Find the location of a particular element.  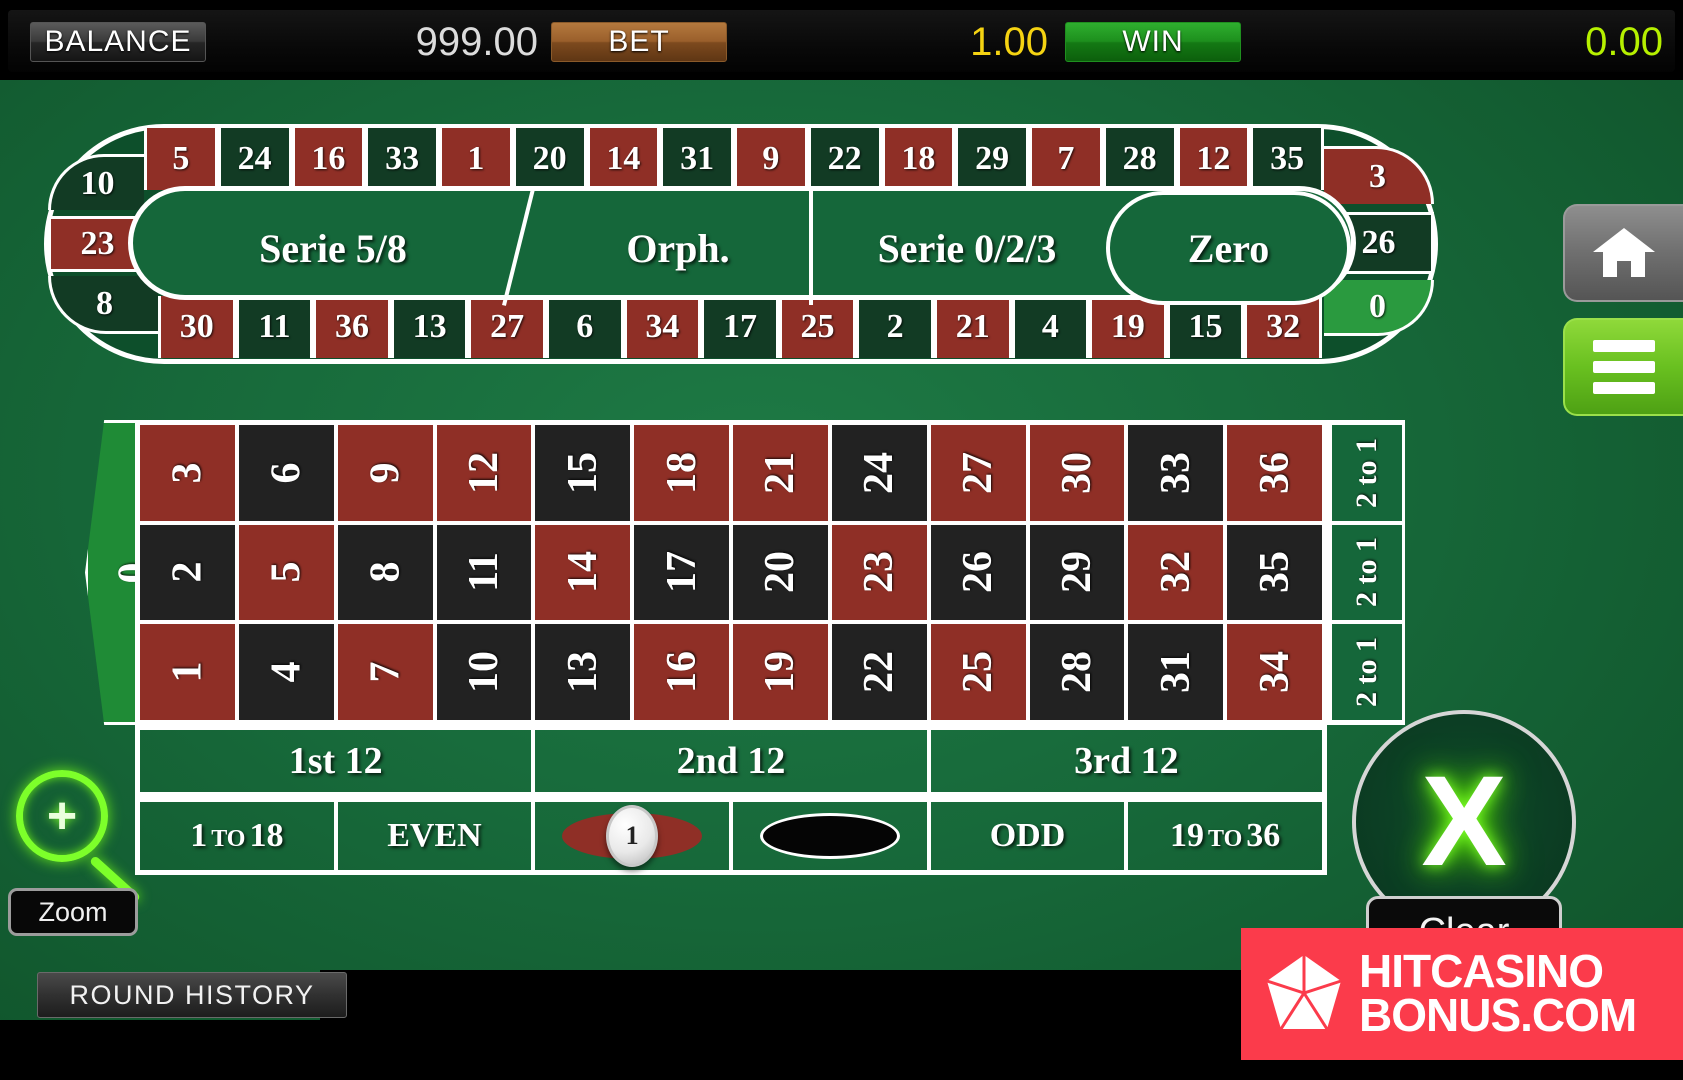

bet-cell-number: 19 is located at coordinates (780, 672).